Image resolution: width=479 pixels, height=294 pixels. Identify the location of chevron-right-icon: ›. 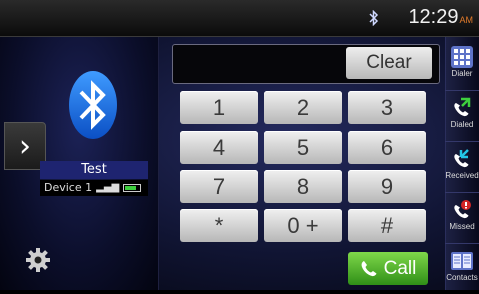
(25, 146).